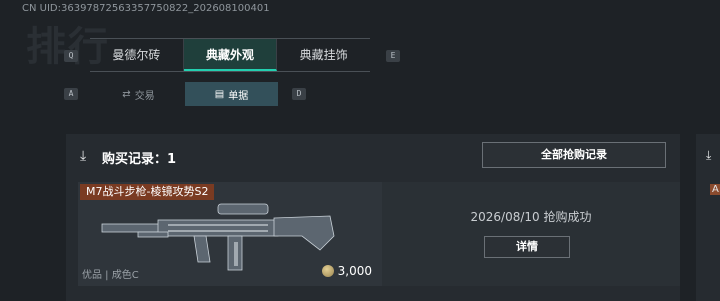 The height and width of the screenshot is (301, 720). I want to click on subtab-receipt: ▤ 单据, so click(231, 94).